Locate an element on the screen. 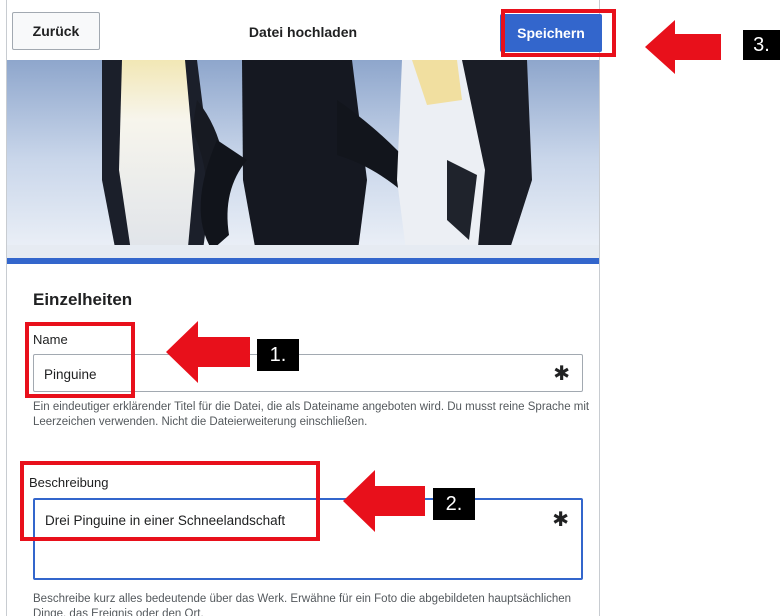 Image resolution: width=780 pixels, height=616 pixels. image-divider-bar is located at coordinates (303, 261).